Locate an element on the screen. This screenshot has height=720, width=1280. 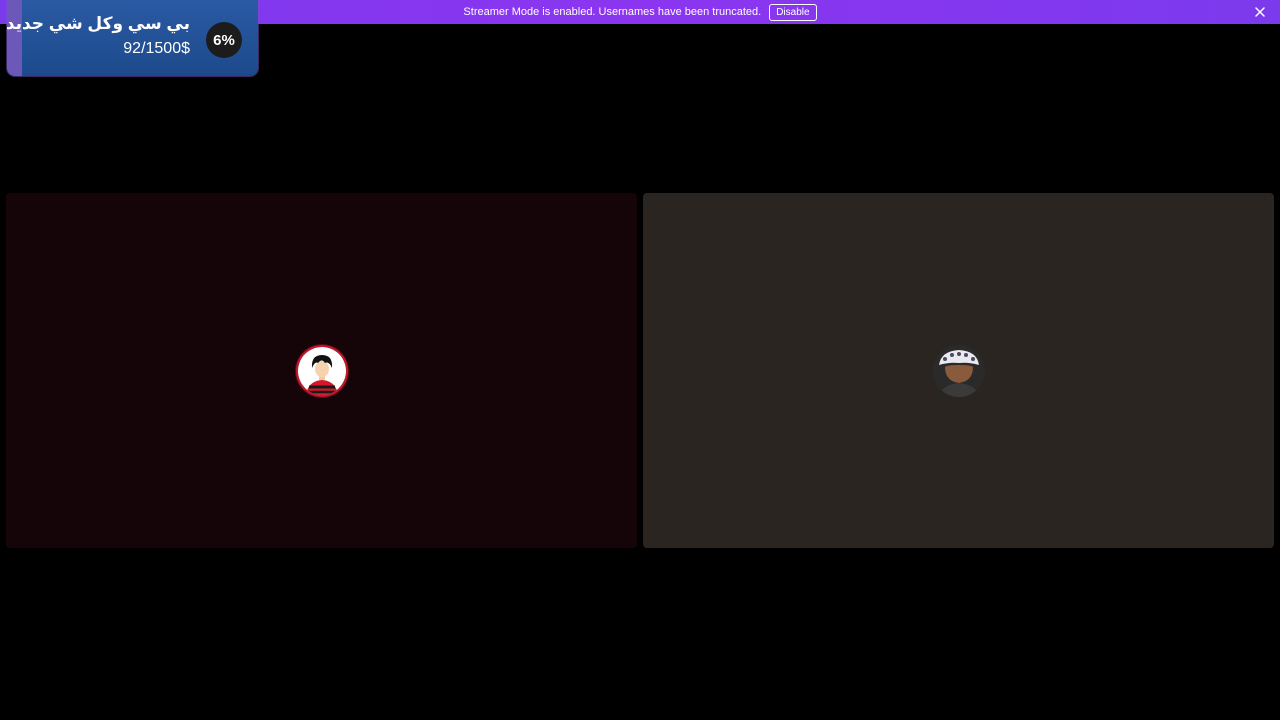
goal-progress-fill is located at coordinates (14, 38).